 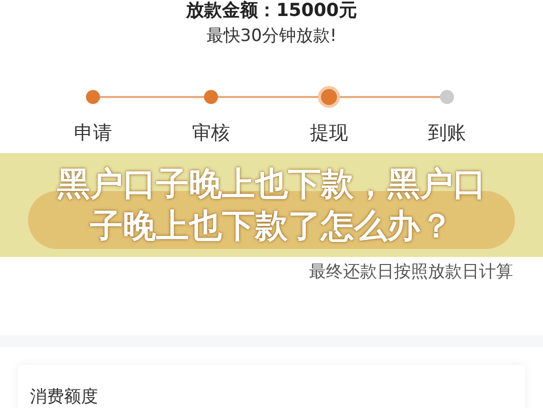 What do you see at coordinates (93, 133) in the screenshot?
I see `step-label: 申请` at bounding box center [93, 133].